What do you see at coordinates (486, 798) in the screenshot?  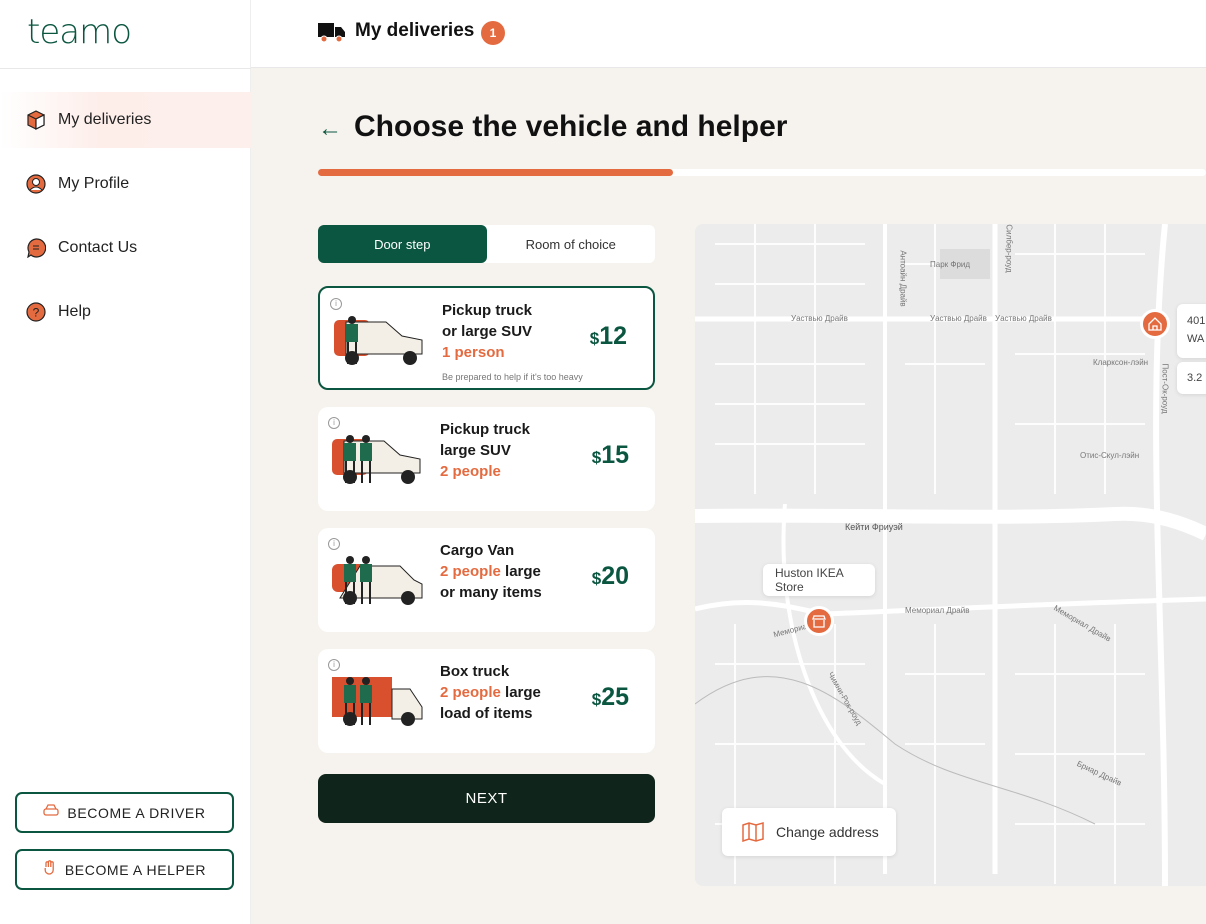 I see `next-button: NEXT` at bounding box center [486, 798].